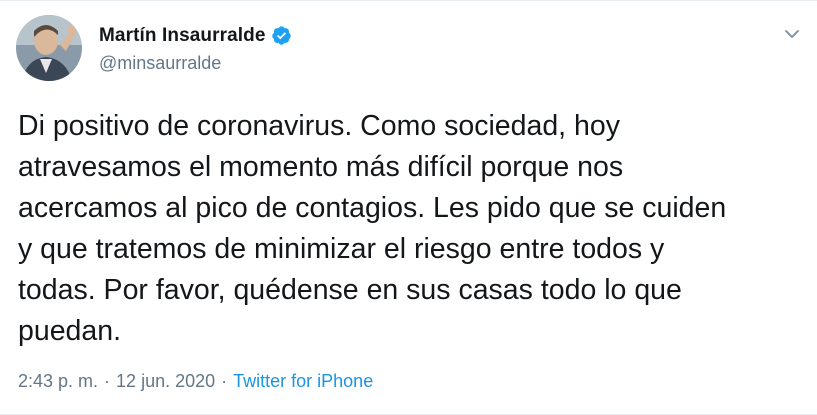 The width and height of the screenshot is (817, 415). What do you see at coordinates (281, 35) in the screenshot?
I see `verified-badge-icon` at bounding box center [281, 35].